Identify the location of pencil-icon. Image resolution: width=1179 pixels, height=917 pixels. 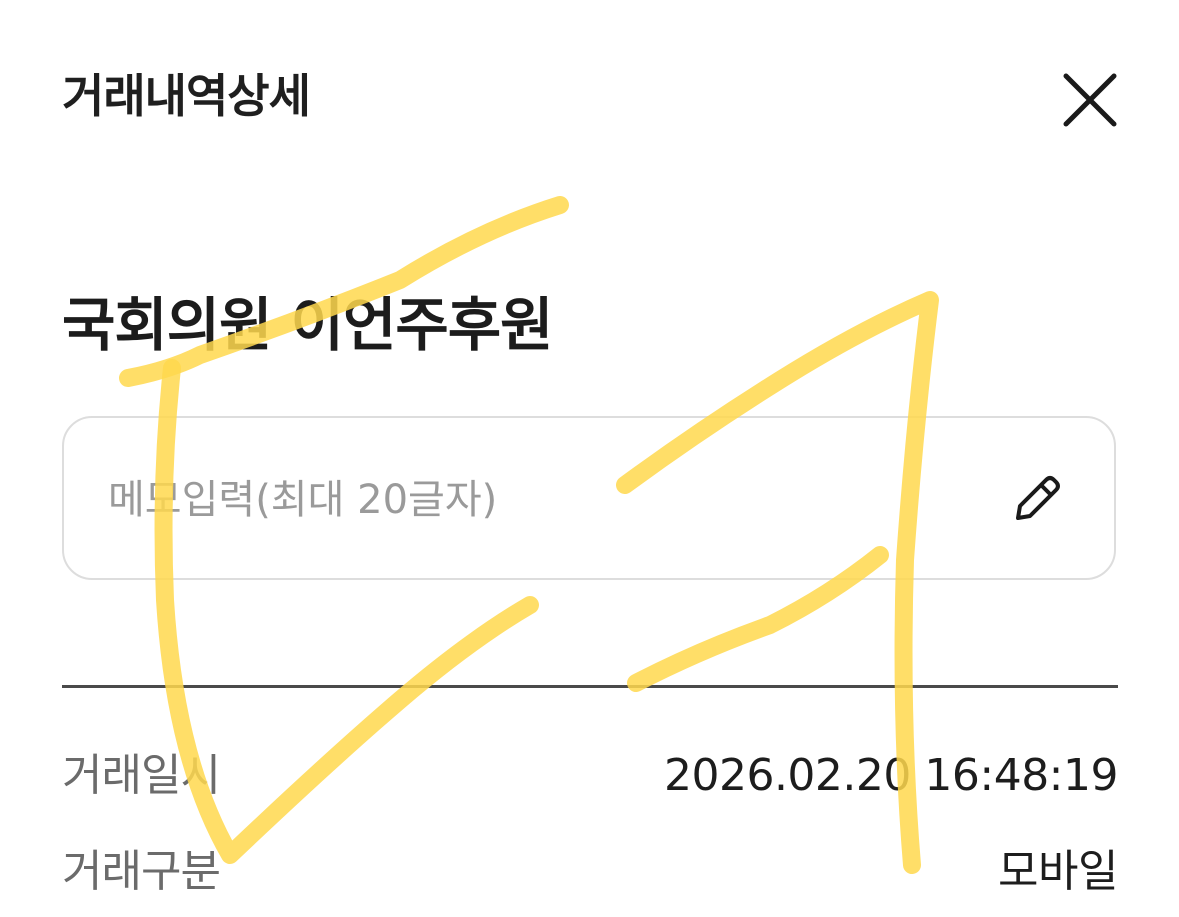
(1038, 498).